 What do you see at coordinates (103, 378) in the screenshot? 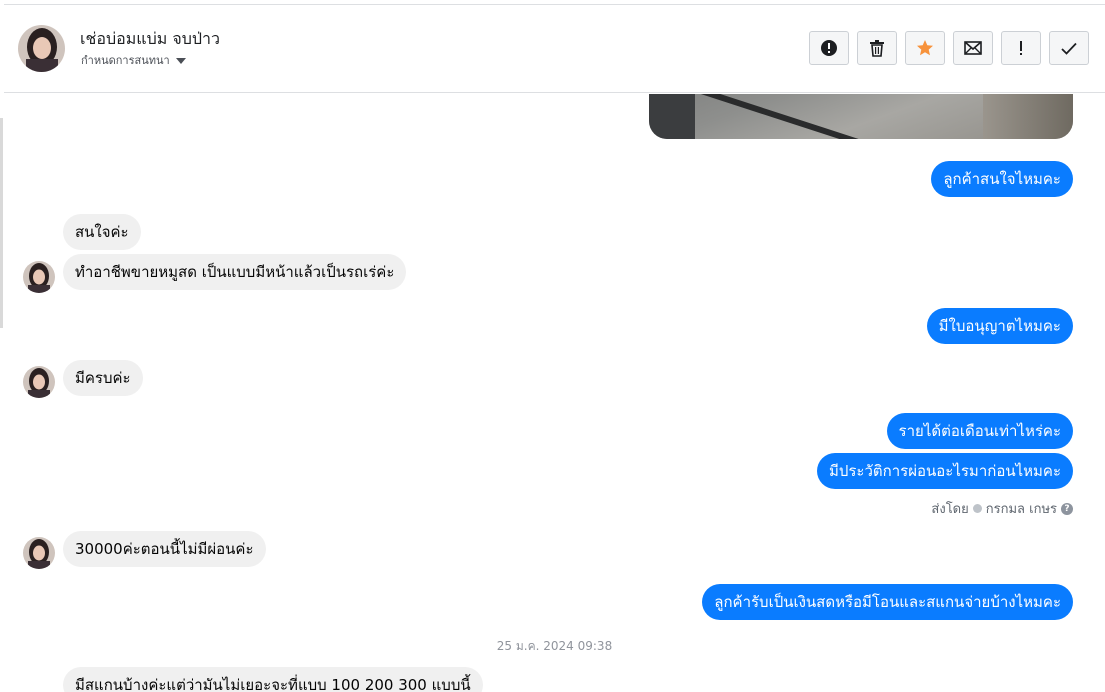
I see `message-bubble-incoming: มีครบค่ะ` at bounding box center [103, 378].